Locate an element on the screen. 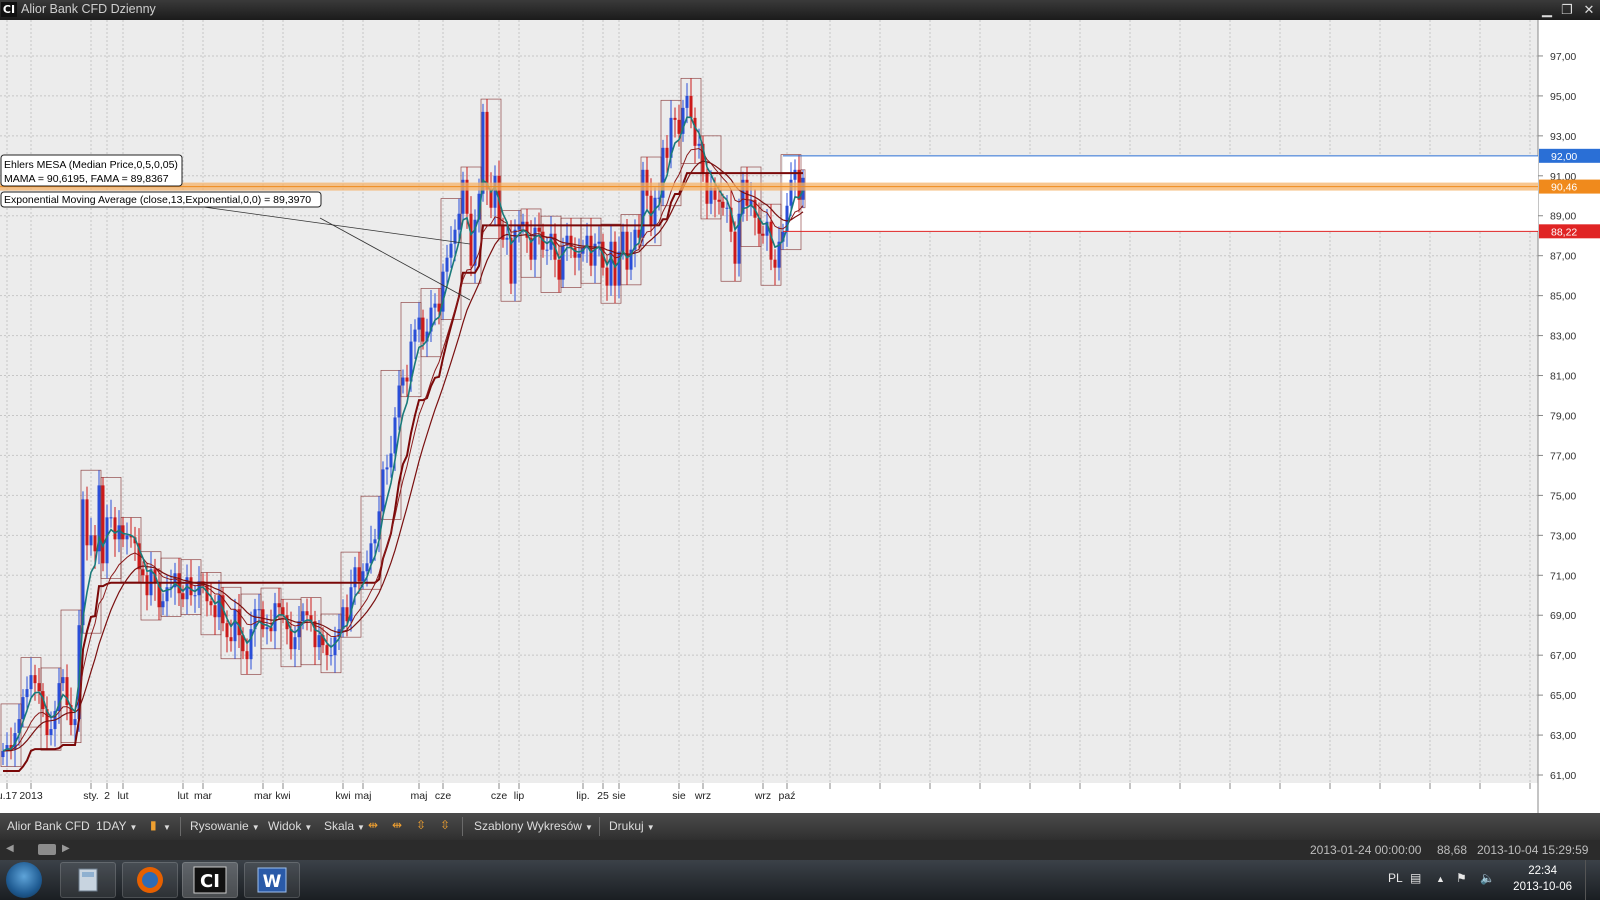 This screenshot has width=1600, height=900. svg-text: CI is located at coordinates (210, 881).